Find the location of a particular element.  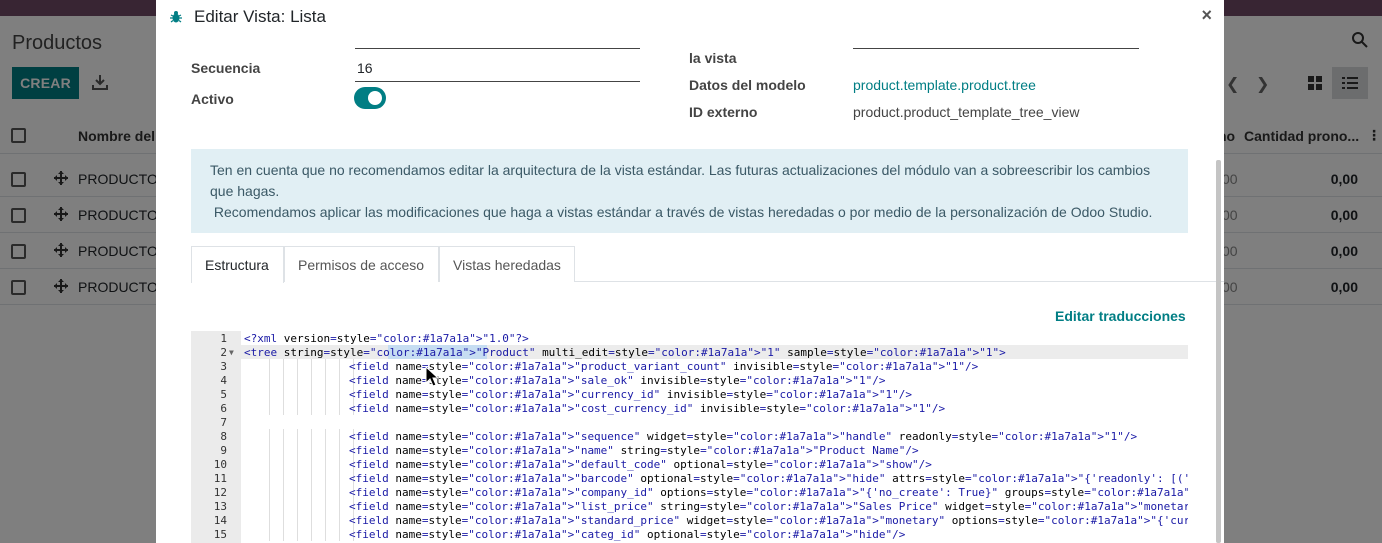

line-number: 3 is located at coordinates (223, 366).